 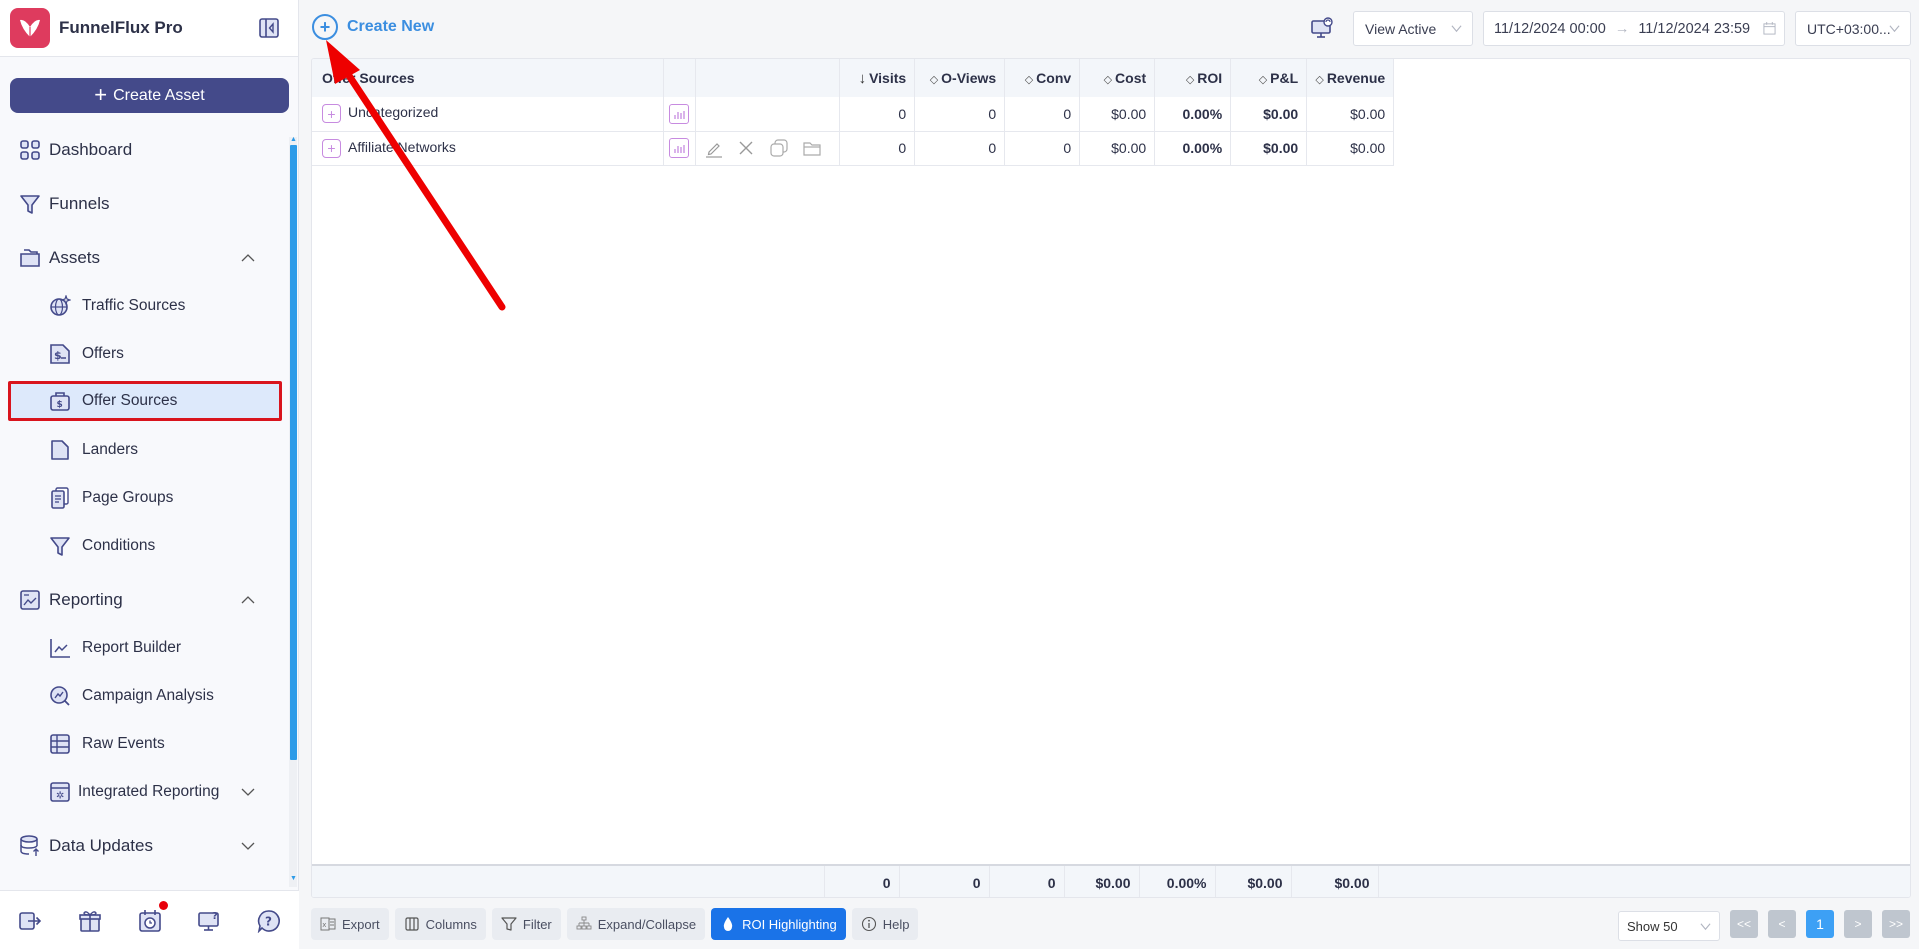 What do you see at coordinates (269, 921) in the screenshot?
I see `help-bubble-icon: ?` at bounding box center [269, 921].